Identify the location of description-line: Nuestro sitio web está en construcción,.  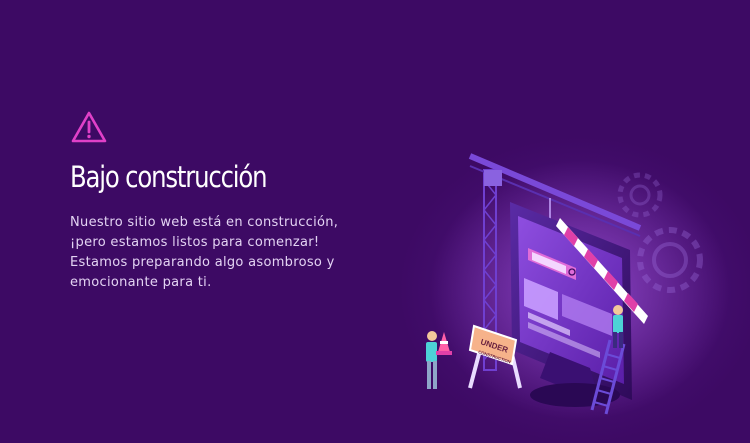
(204, 222).